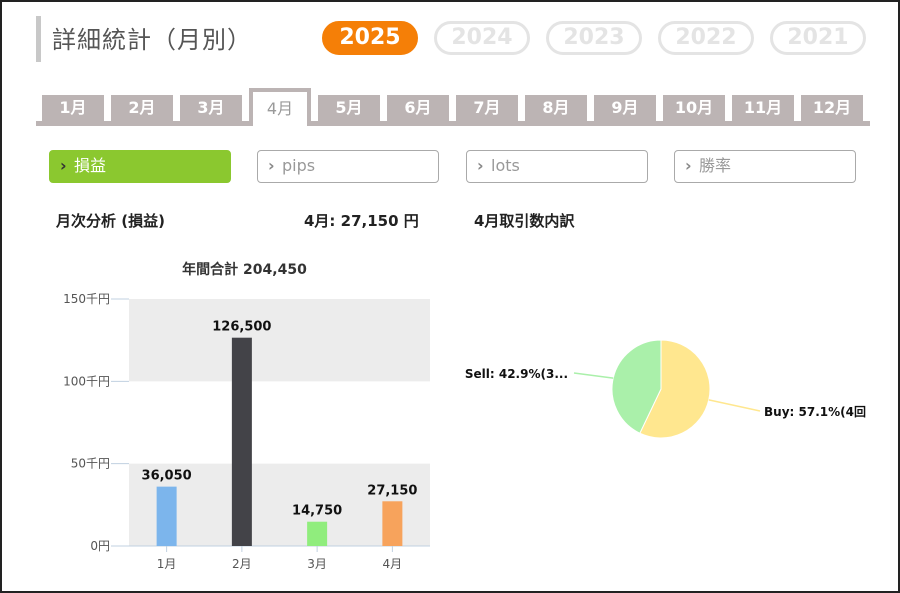 This screenshot has height=593, width=900. I want to click on data-label: 27,150, so click(392, 490).